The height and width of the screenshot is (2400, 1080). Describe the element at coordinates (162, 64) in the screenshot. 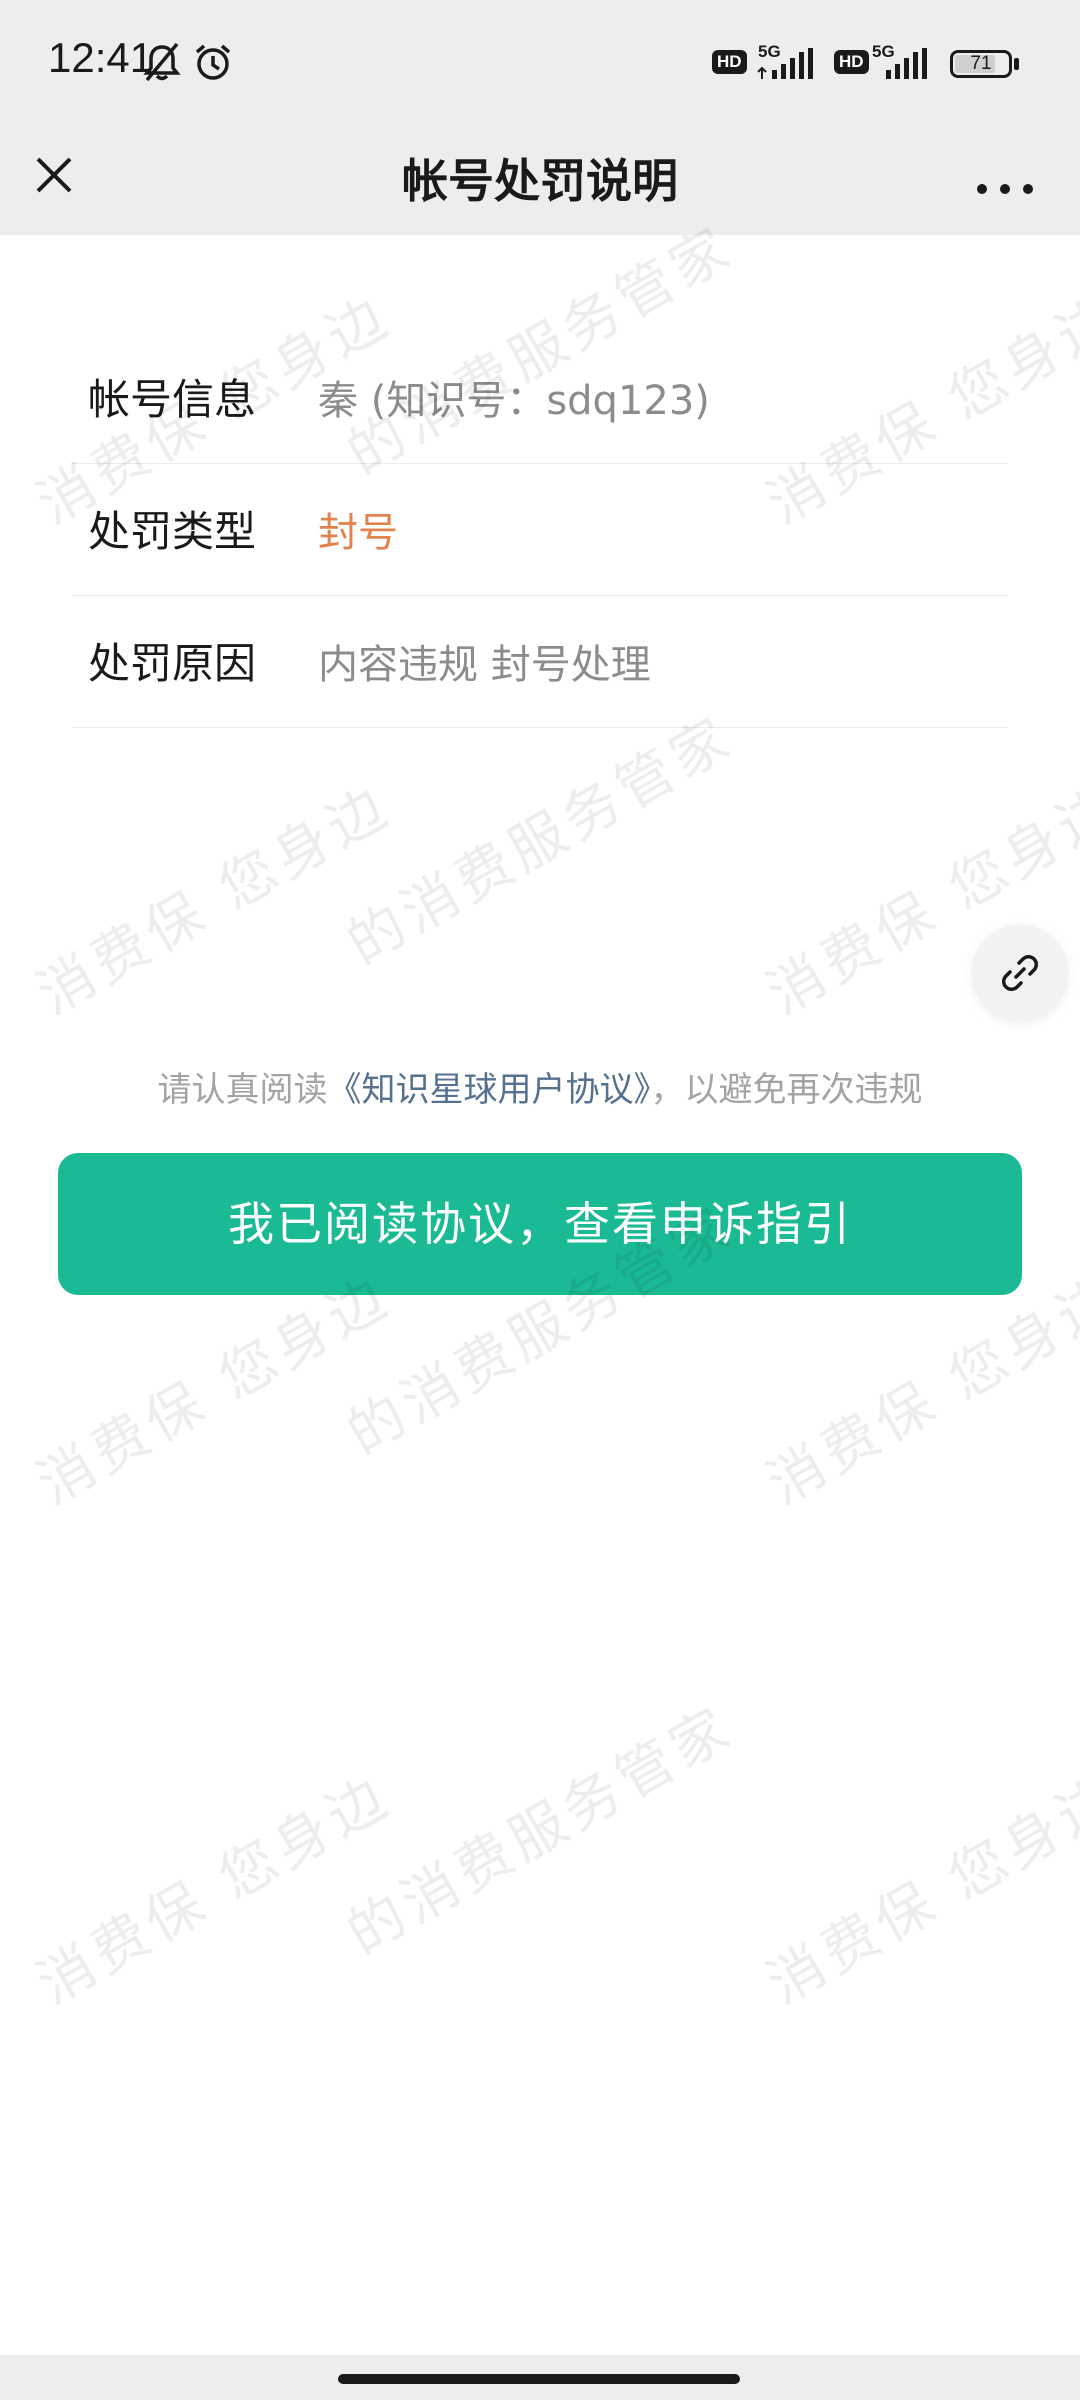

I see `bell-off-icon` at that location.